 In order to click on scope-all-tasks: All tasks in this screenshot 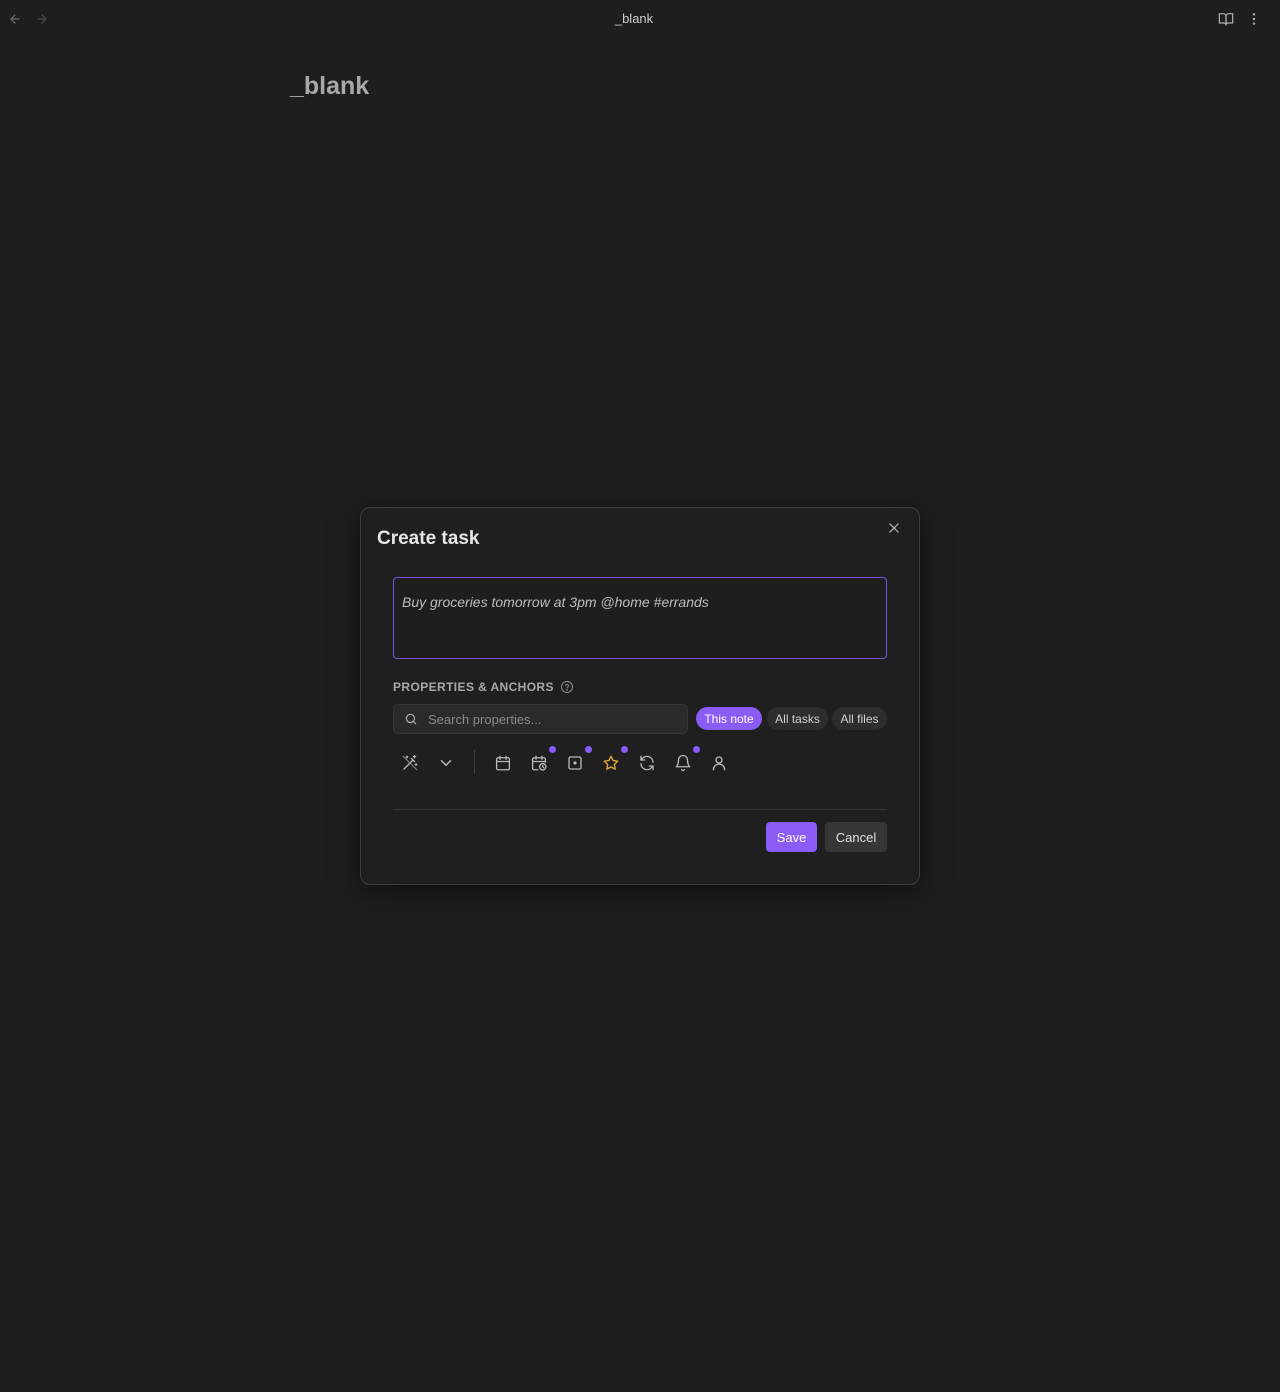, I will do `click(797, 718)`.